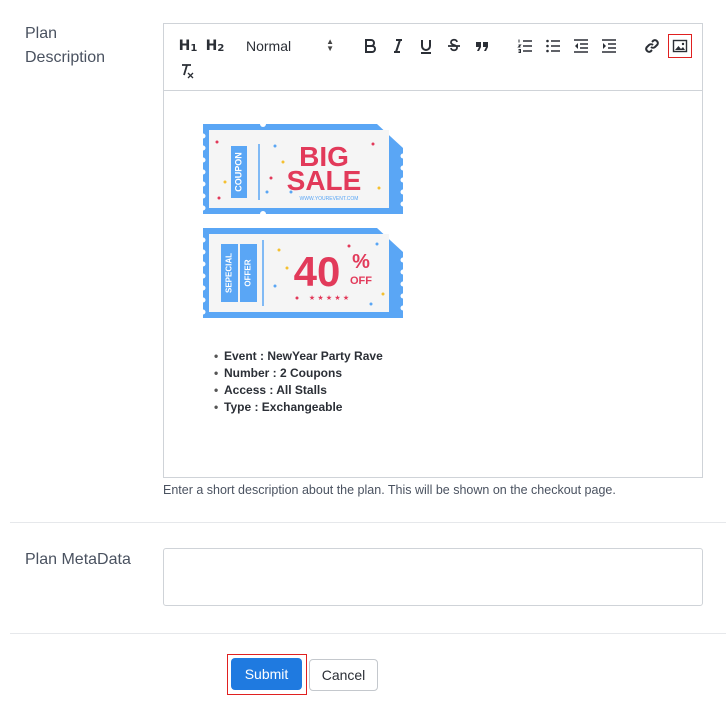  I want to click on ordered-list-button, so click(525, 46).